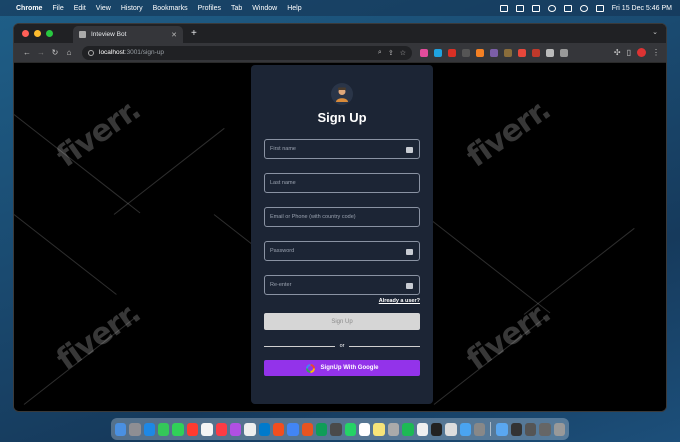 The height and width of the screenshot is (442, 680). I want to click on menu-profiles: Profiles, so click(209, 8).